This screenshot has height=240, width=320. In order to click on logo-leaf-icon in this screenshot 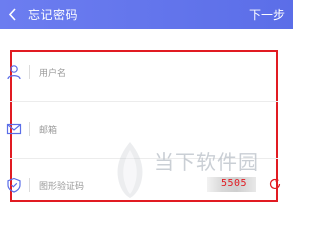, I will do `click(130, 170)`.